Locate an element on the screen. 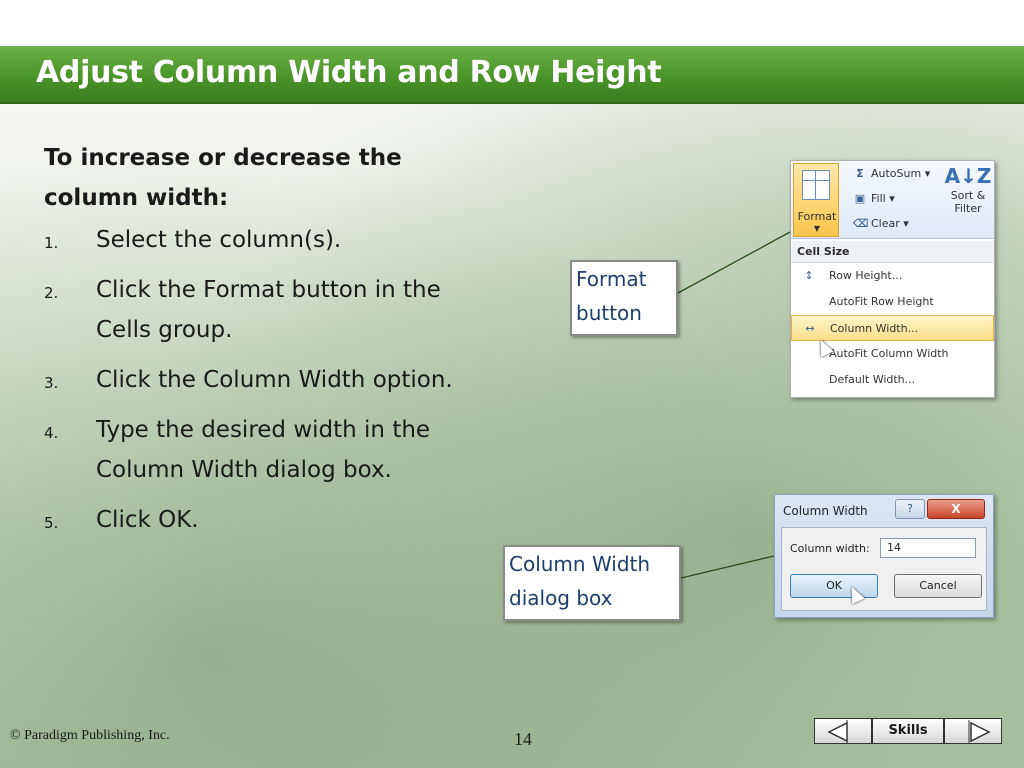 The height and width of the screenshot is (768, 1024). format-button: Format ▼ is located at coordinates (816, 200).